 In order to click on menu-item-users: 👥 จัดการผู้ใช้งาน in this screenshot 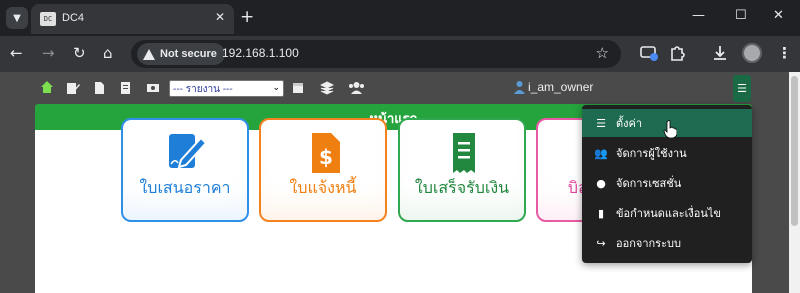, I will do `click(667, 153)`.